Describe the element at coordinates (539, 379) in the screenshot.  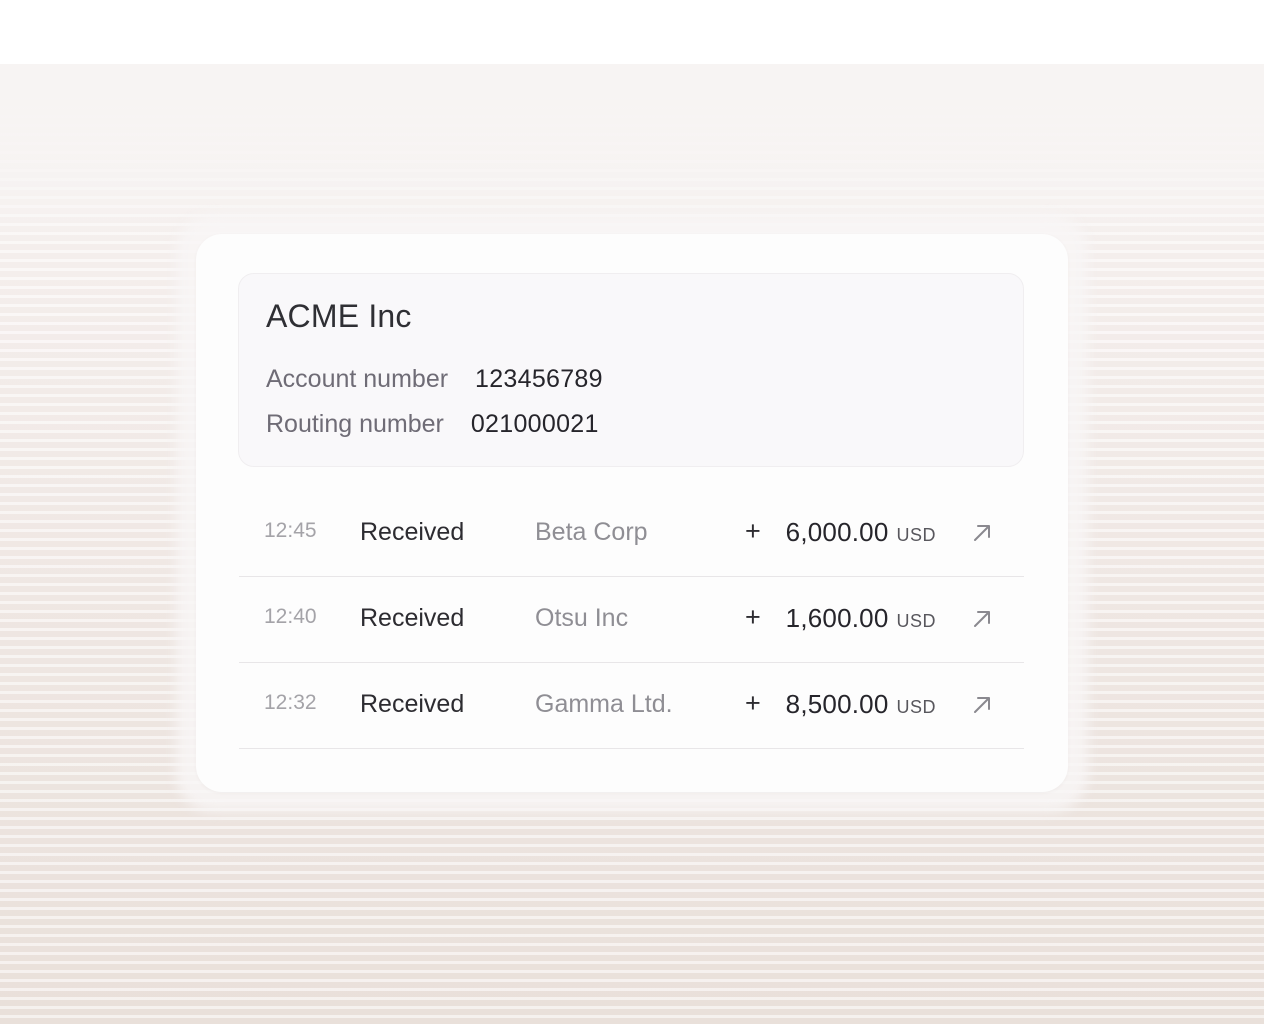
I see `account-number-value: 123456789` at that location.